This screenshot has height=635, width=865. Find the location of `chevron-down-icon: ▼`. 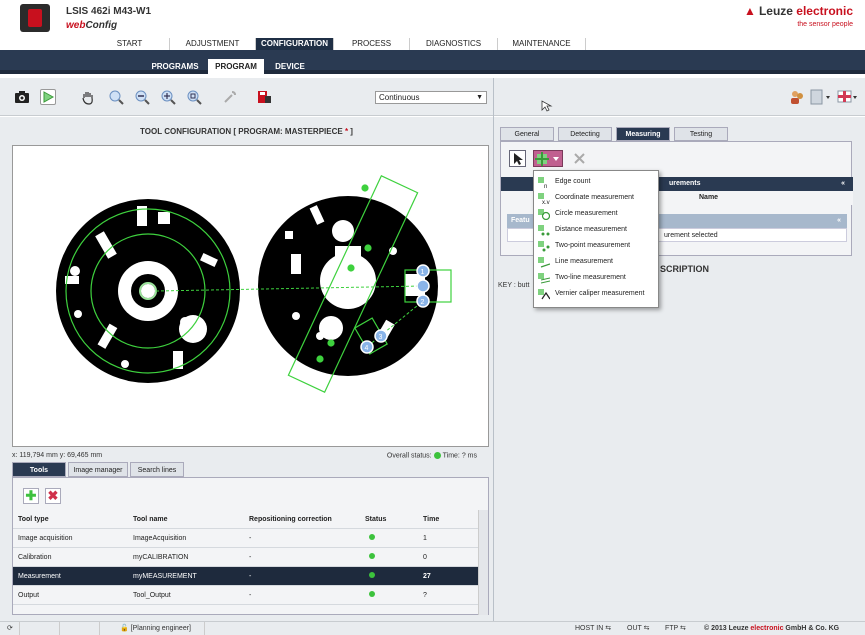

chevron-down-icon: ▼ is located at coordinates (479, 97).